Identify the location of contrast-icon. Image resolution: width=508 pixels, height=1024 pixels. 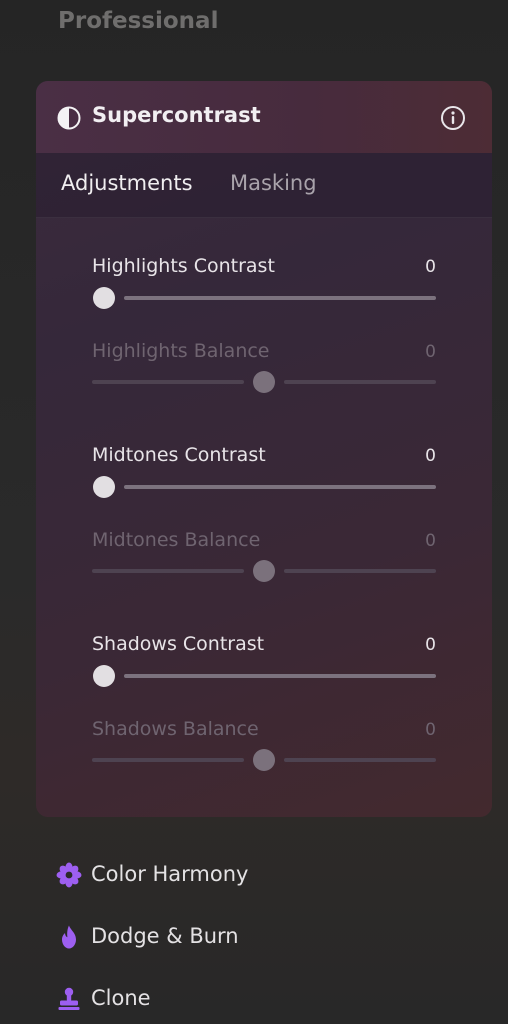
(69, 118).